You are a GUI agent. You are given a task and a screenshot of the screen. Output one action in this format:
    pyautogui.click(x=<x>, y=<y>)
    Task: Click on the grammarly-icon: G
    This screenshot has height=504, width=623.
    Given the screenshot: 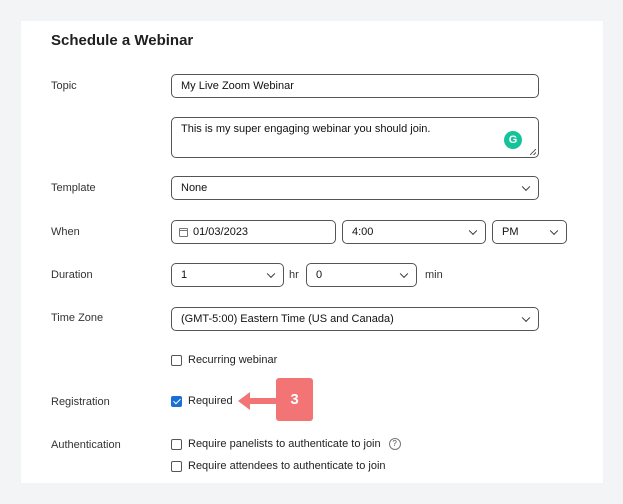 What is the action you would take?
    pyautogui.click(x=513, y=140)
    